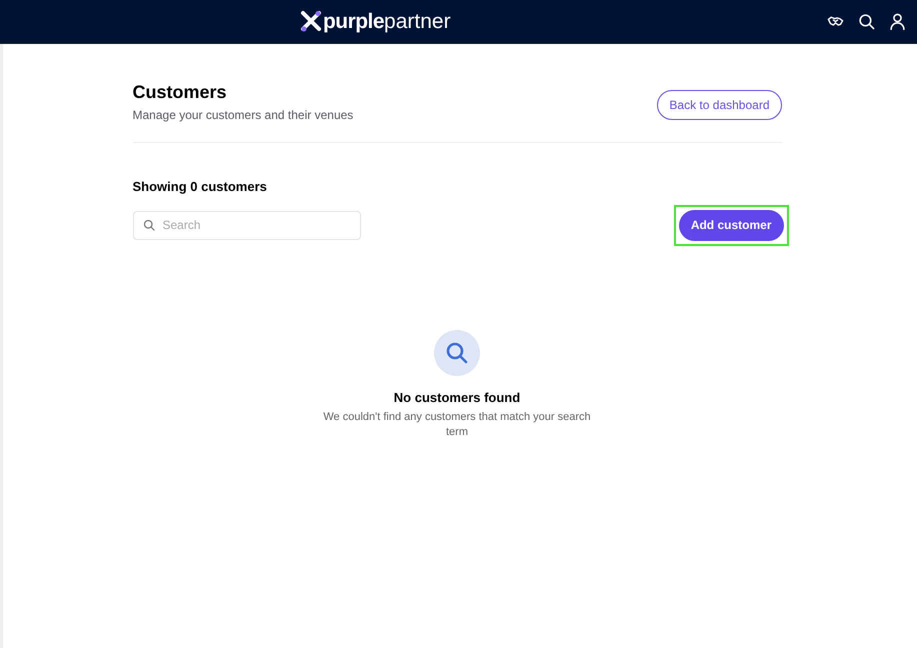  Describe the element at coordinates (457, 425) in the screenshot. I see `empty-state-message: We couldn't find any customers that match your search term` at that location.